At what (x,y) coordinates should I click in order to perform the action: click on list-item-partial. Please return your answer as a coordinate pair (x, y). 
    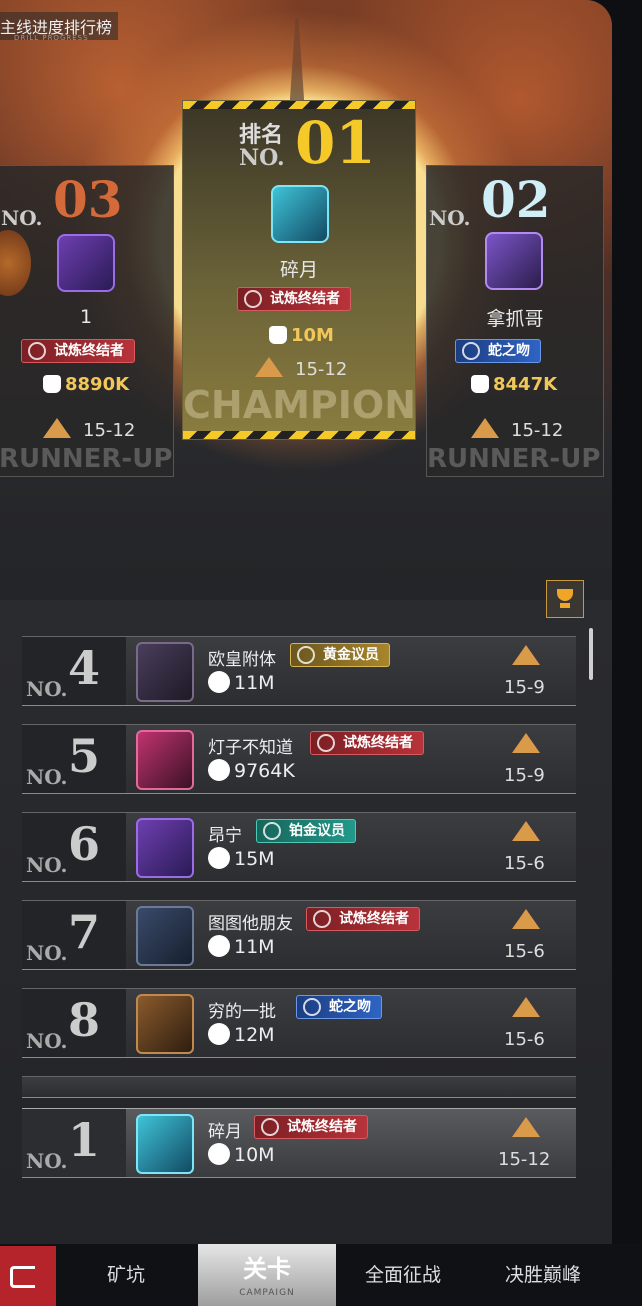
    Looking at the image, I should click on (299, 1087).